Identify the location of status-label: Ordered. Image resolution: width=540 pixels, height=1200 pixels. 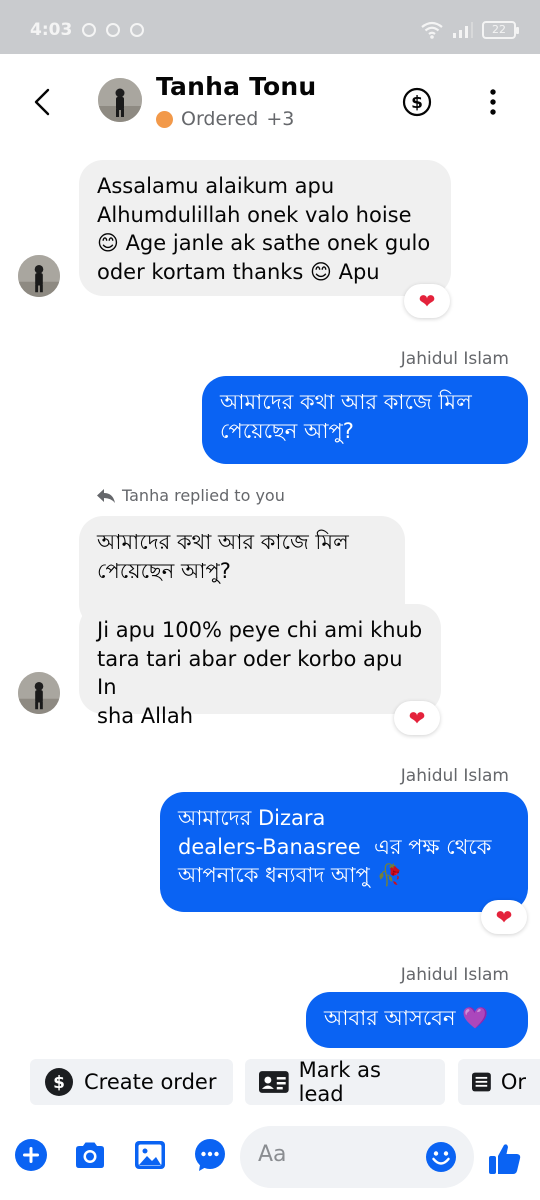
(220, 119).